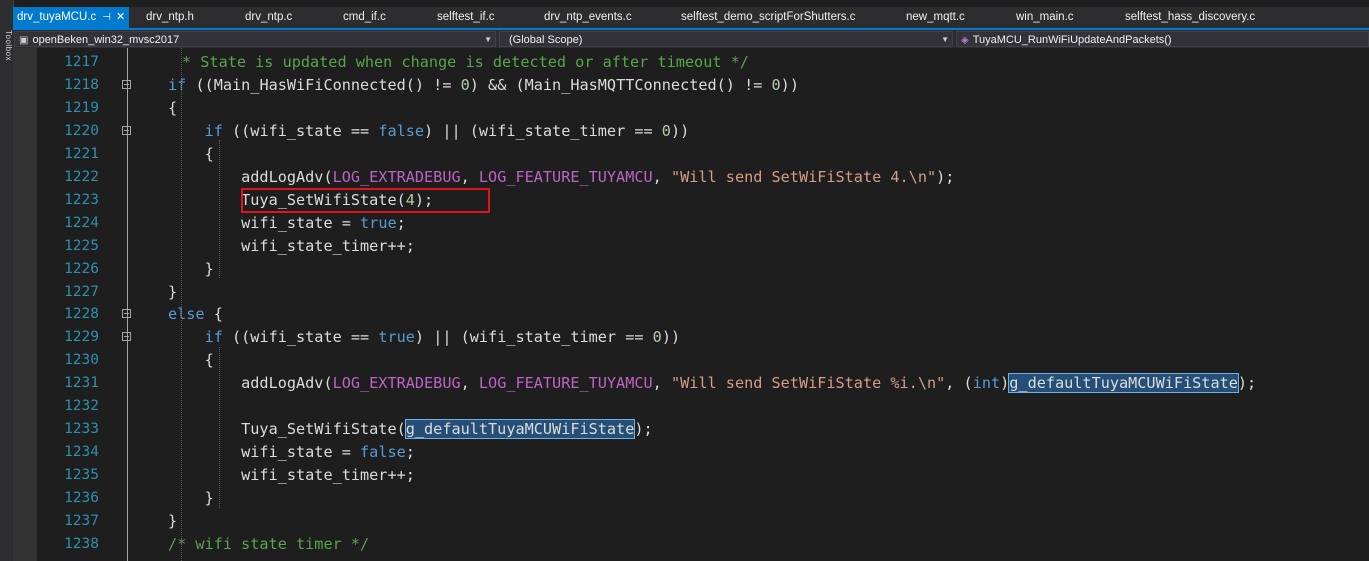  Describe the element at coordinates (1045, 17) in the screenshot. I see `tab-win-main-c: win_main.c` at that location.